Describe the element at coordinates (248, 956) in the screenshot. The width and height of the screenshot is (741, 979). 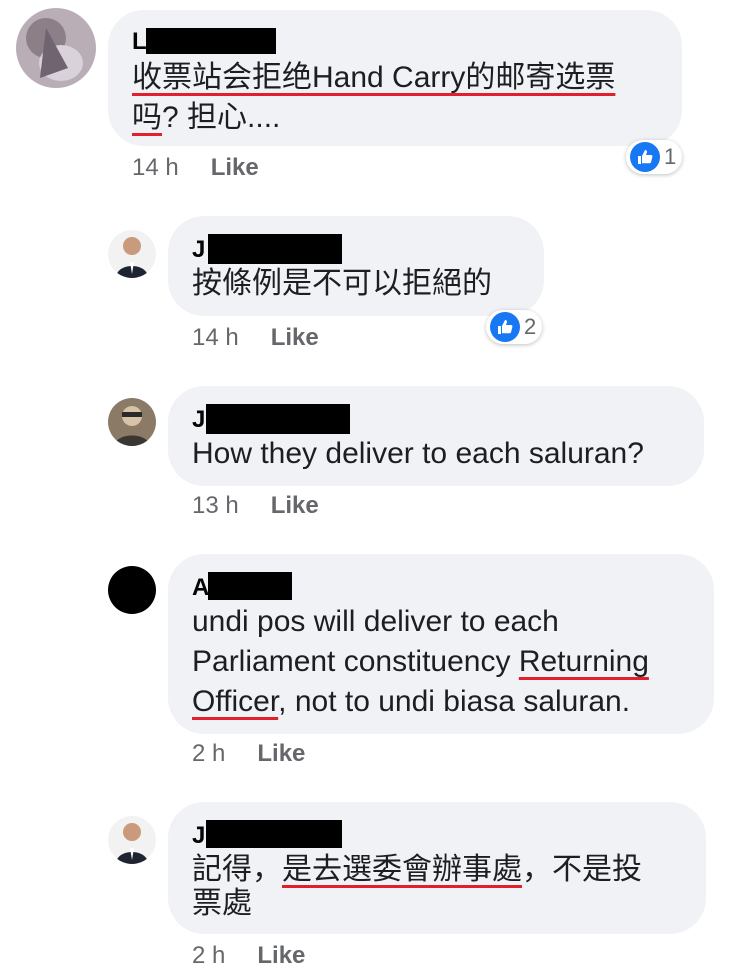
I see `comment-meta-5: 2 h Like` at that location.